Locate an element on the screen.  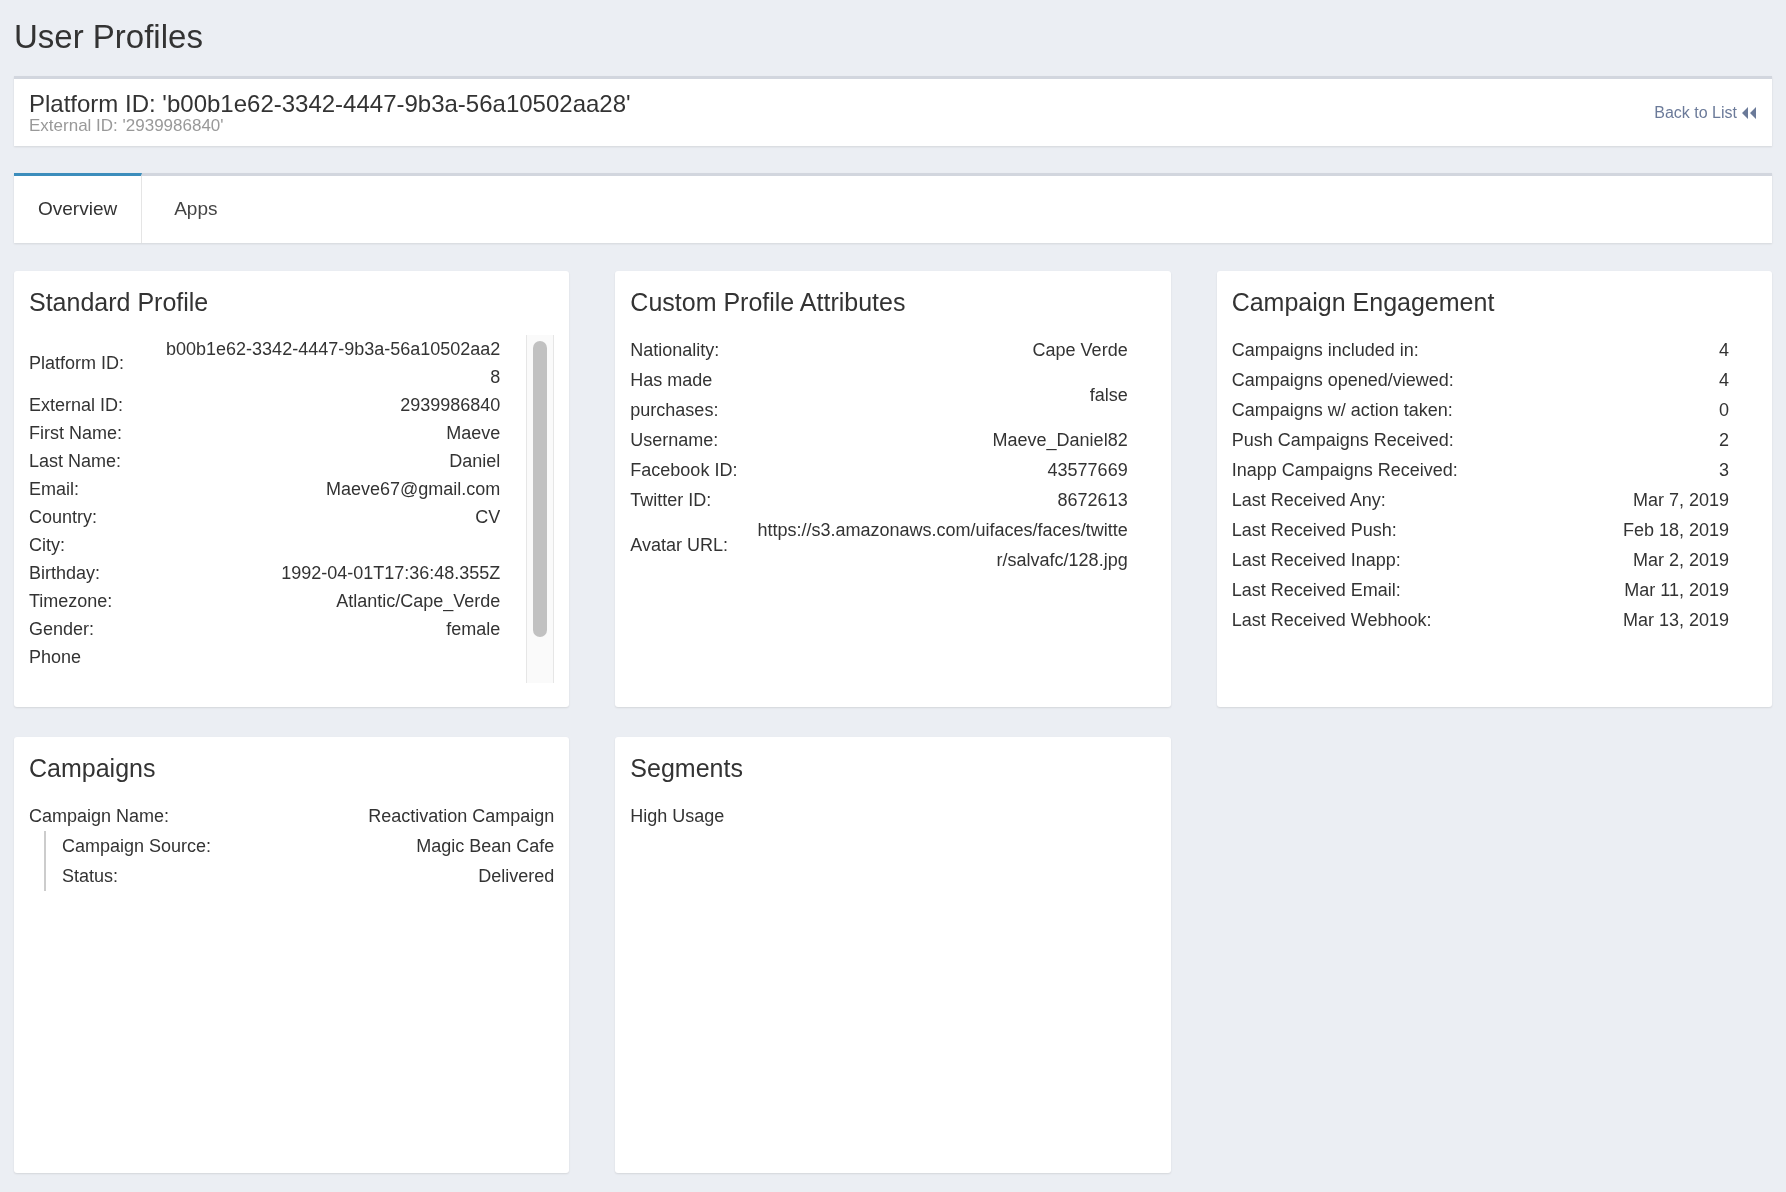
scrollbar is located at coordinates (540, 509).